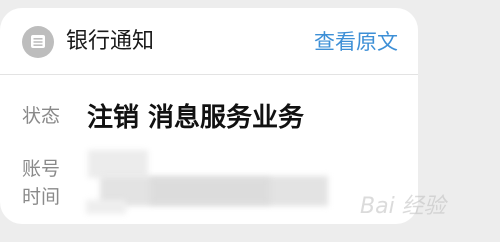  I want to click on watermark: Bai 经验, so click(403, 206).